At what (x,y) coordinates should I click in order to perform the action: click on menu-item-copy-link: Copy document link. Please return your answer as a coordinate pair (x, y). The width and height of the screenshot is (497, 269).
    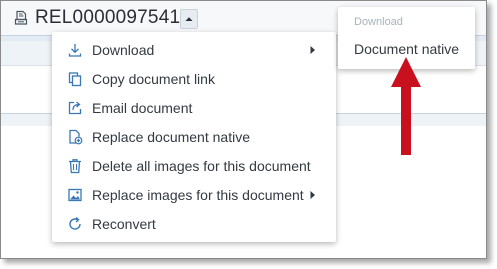
    Looking at the image, I should click on (194, 78).